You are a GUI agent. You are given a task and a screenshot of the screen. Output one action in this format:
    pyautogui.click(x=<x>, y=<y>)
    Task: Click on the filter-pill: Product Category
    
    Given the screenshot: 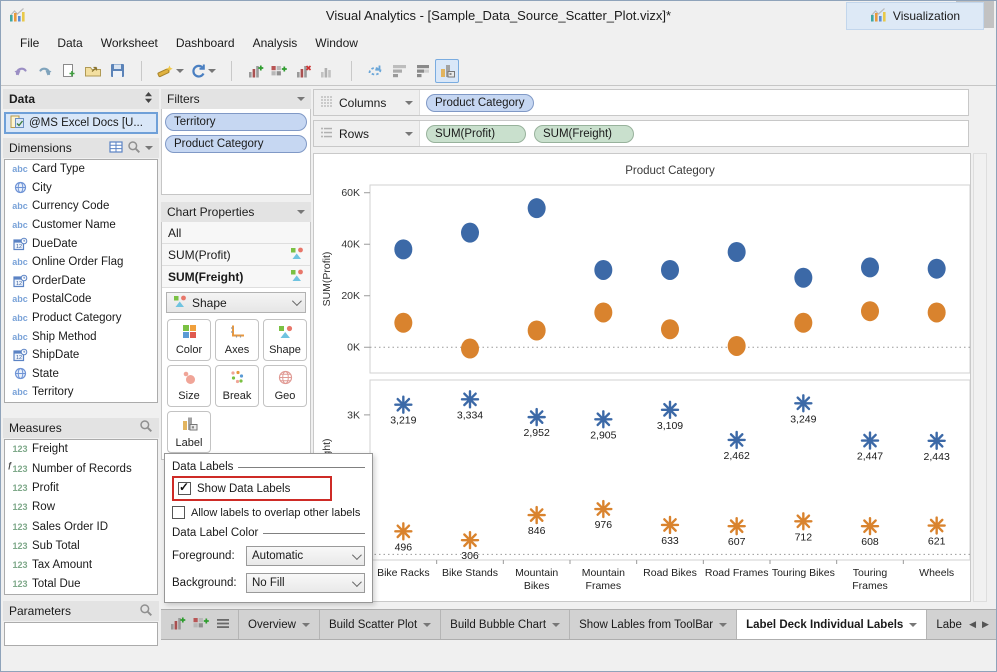 What is the action you would take?
    pyautogui.click(x=236, y=144)
    